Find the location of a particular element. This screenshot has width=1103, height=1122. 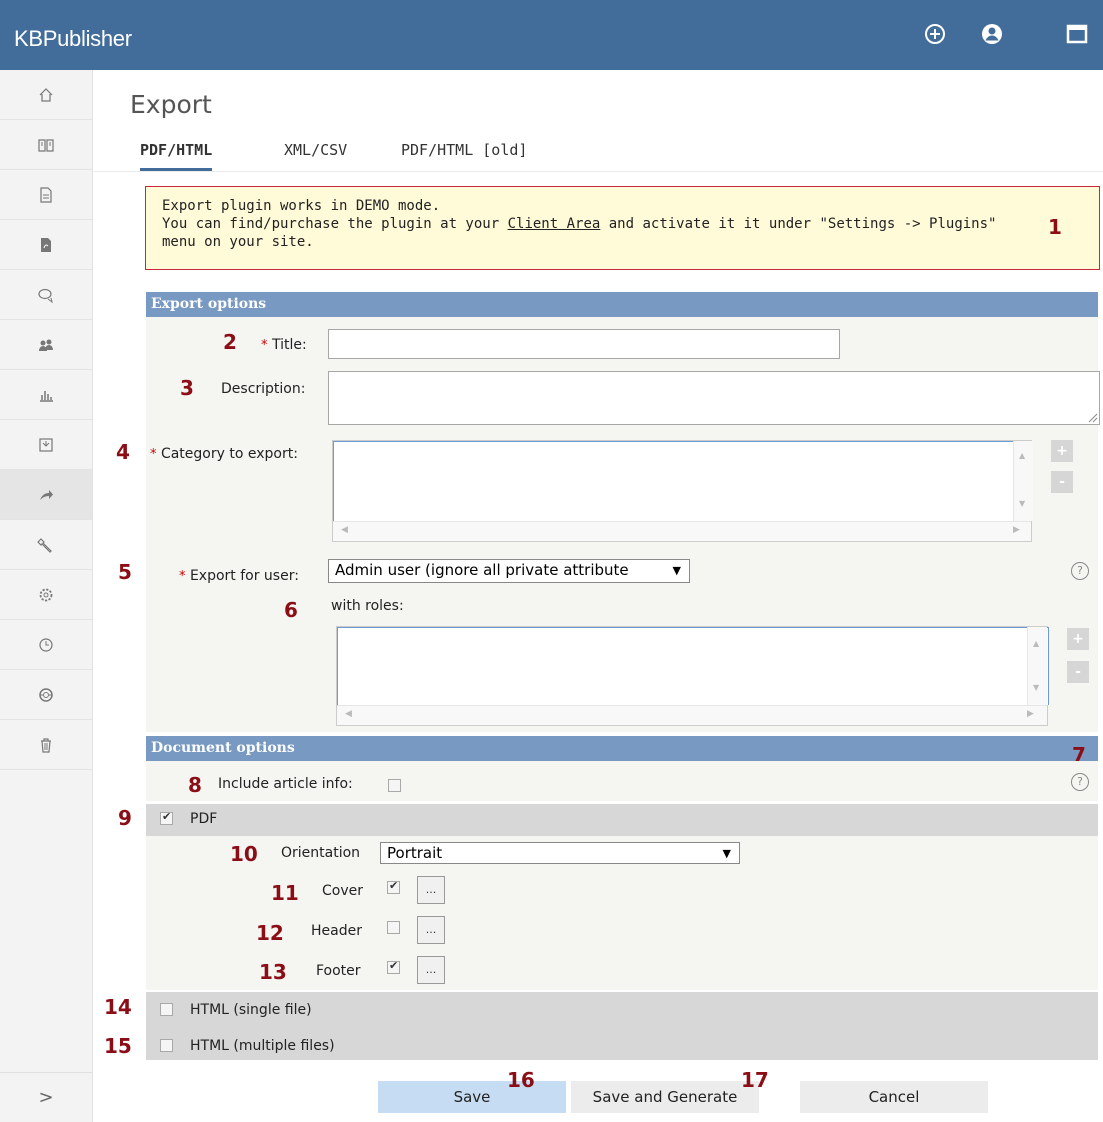

notice-line-3: menu on your site. is located at coordinates (238, 242).